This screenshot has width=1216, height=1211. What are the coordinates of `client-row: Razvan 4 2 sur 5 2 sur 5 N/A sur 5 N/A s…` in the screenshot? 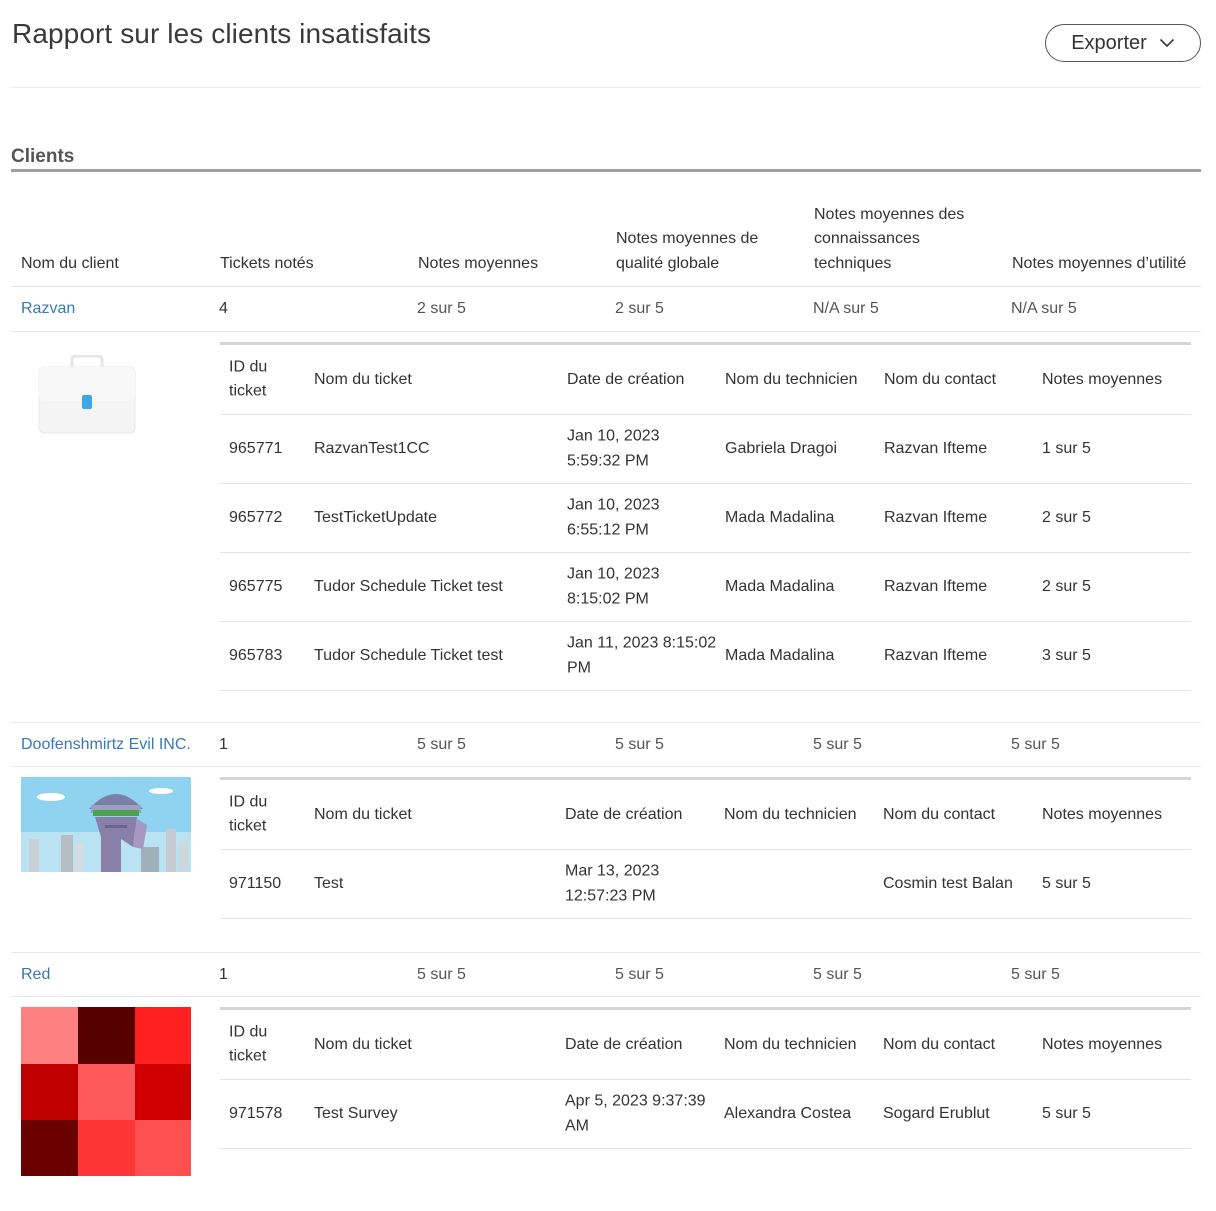 It's located at (606, 309).